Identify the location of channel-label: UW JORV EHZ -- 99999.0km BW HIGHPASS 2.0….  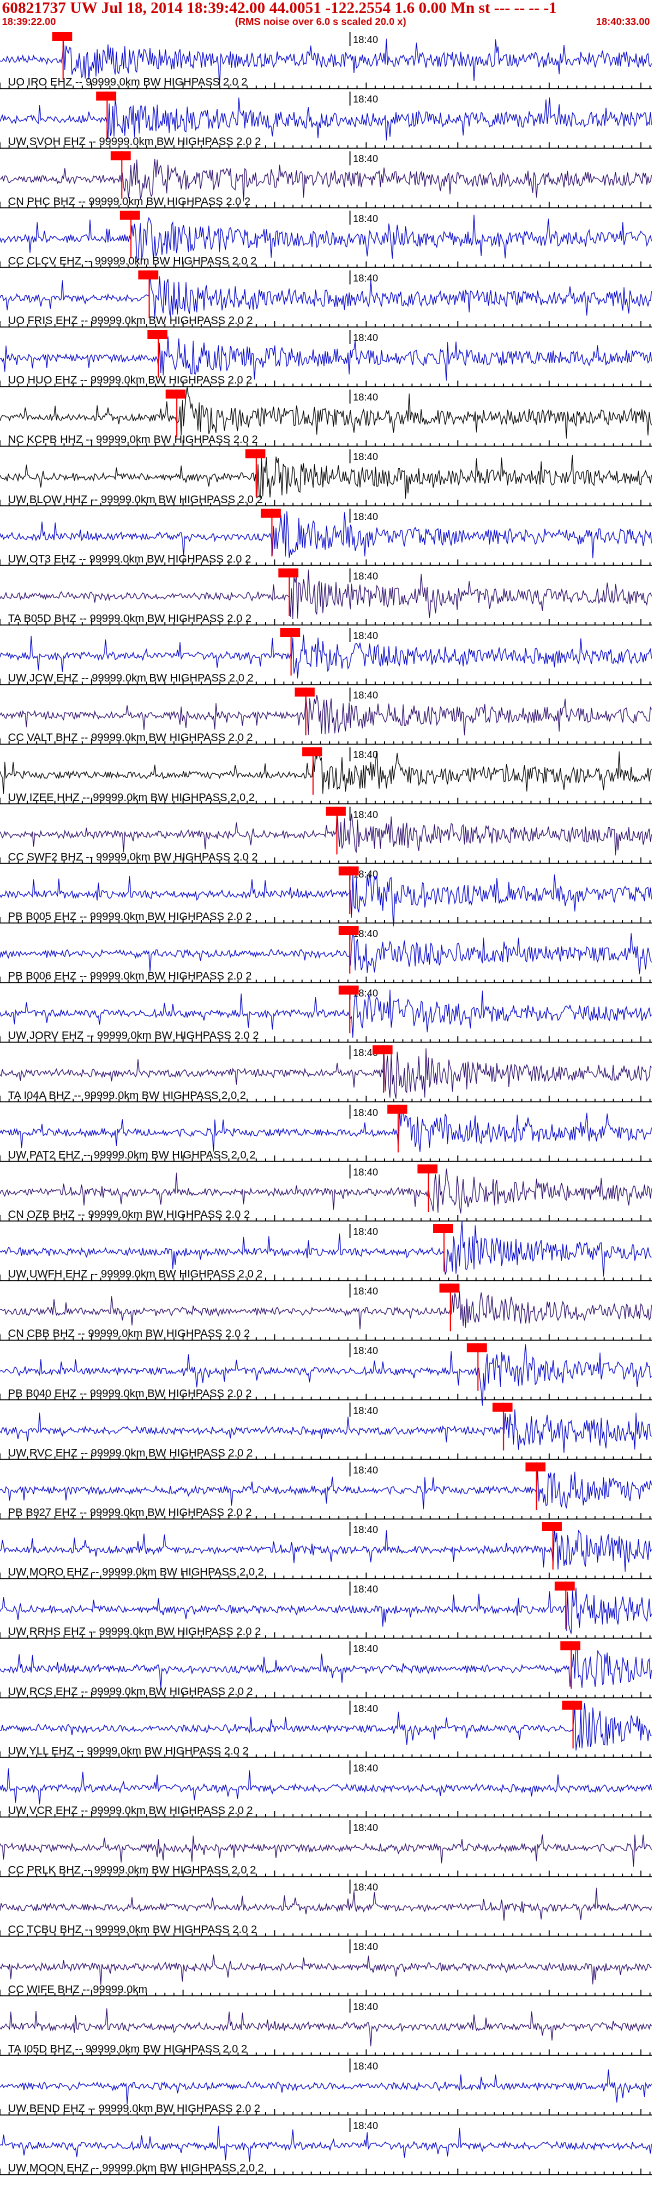
(133, 1036).